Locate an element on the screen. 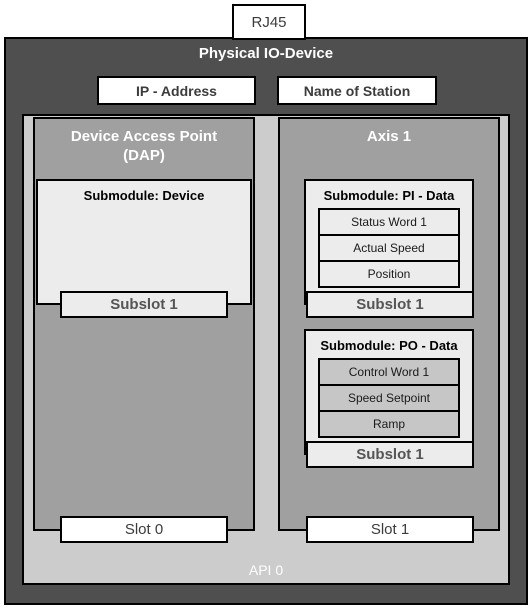 The image size is (532, 610). table-row: Speed Setpoint is located at coordinates (389, 399).